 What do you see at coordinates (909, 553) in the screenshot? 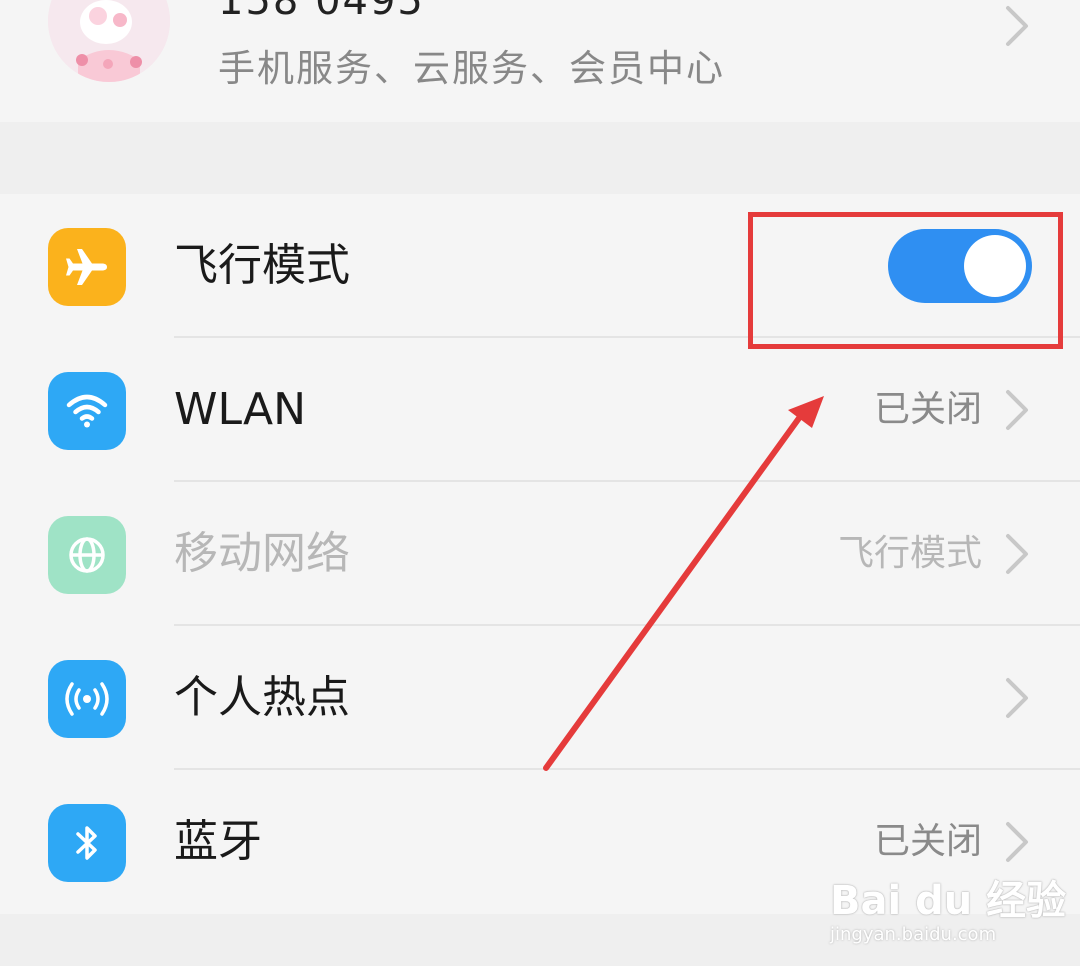
I see `setting-value: 飞行模式` at bounding box center [909, 553].